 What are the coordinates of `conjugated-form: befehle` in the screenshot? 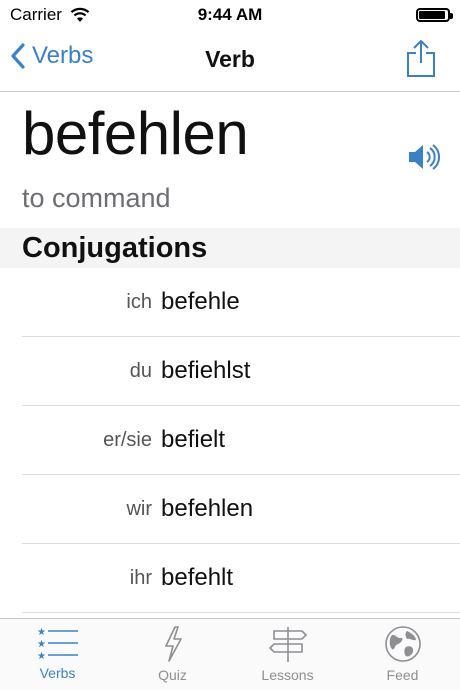 It's located at (200, 301).